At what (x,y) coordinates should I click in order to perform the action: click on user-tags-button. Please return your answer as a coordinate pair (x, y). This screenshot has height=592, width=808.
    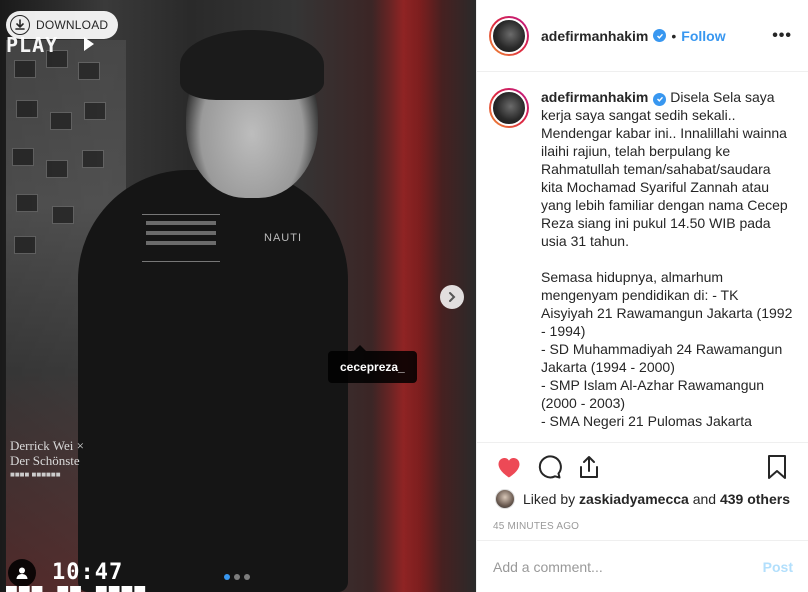
    Looking at the image, I should click on (22, 573).